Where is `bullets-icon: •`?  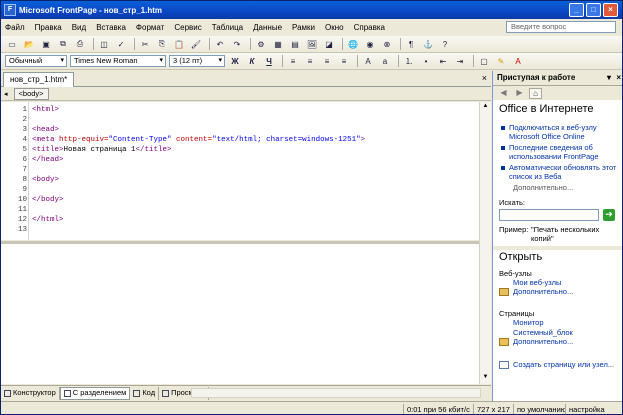
bullets-icon: • is located at coordinates (426, 61).